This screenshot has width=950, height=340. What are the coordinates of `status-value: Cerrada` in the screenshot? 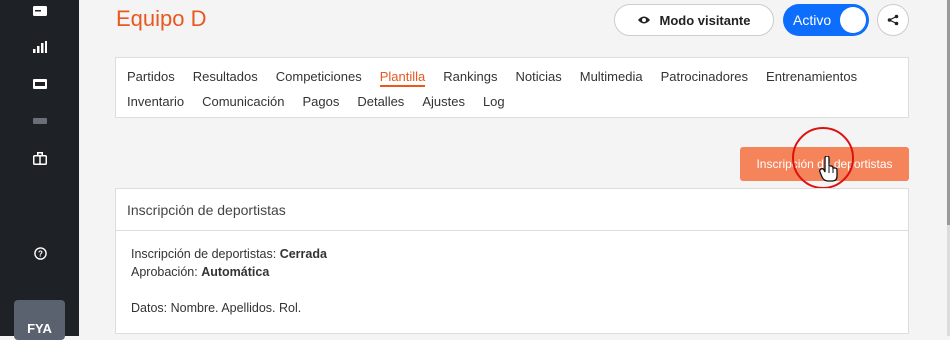 It's located at (303, 254).